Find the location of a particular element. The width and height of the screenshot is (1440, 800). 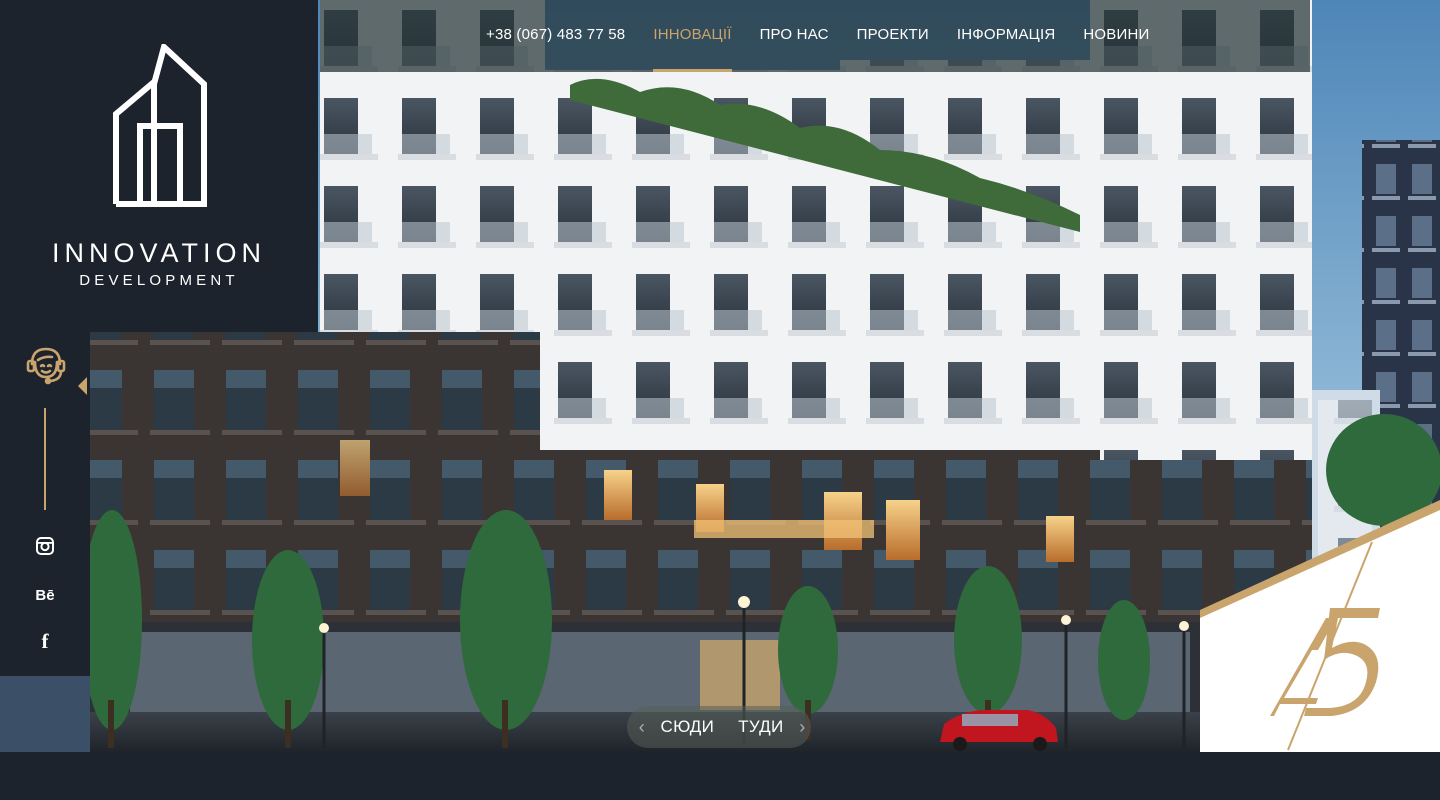

brand-subtitle: DEVELOPMENT is located at coordinates (159, 280).